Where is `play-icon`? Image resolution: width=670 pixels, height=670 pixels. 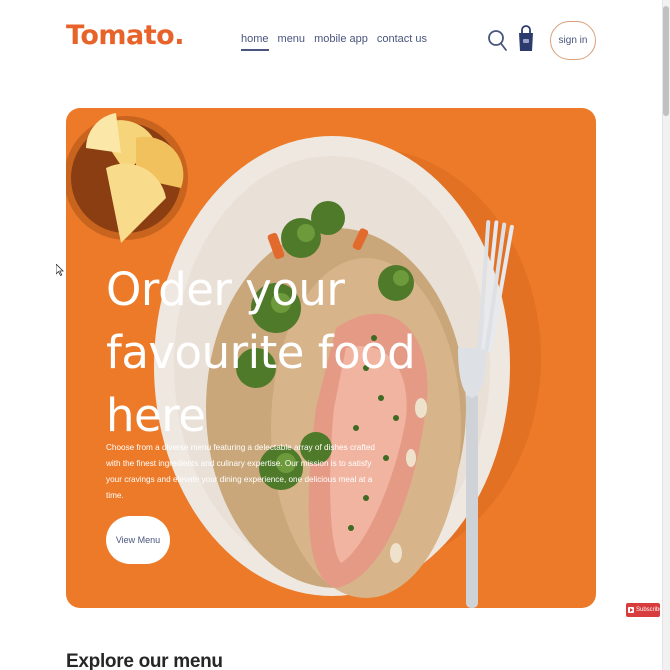 play-icon is located at coordinates (631, 610).